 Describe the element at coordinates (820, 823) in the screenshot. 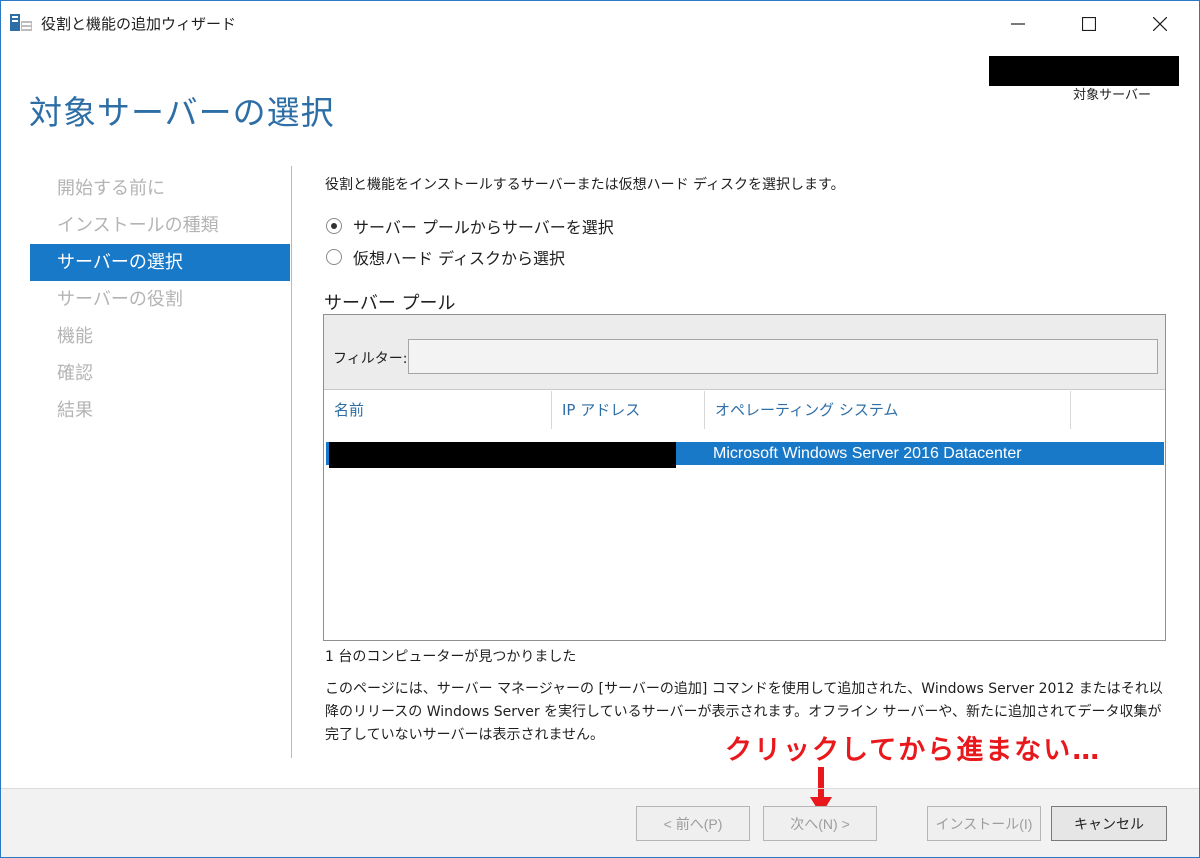

I see `next-button: 次へ(N) >` at that location.